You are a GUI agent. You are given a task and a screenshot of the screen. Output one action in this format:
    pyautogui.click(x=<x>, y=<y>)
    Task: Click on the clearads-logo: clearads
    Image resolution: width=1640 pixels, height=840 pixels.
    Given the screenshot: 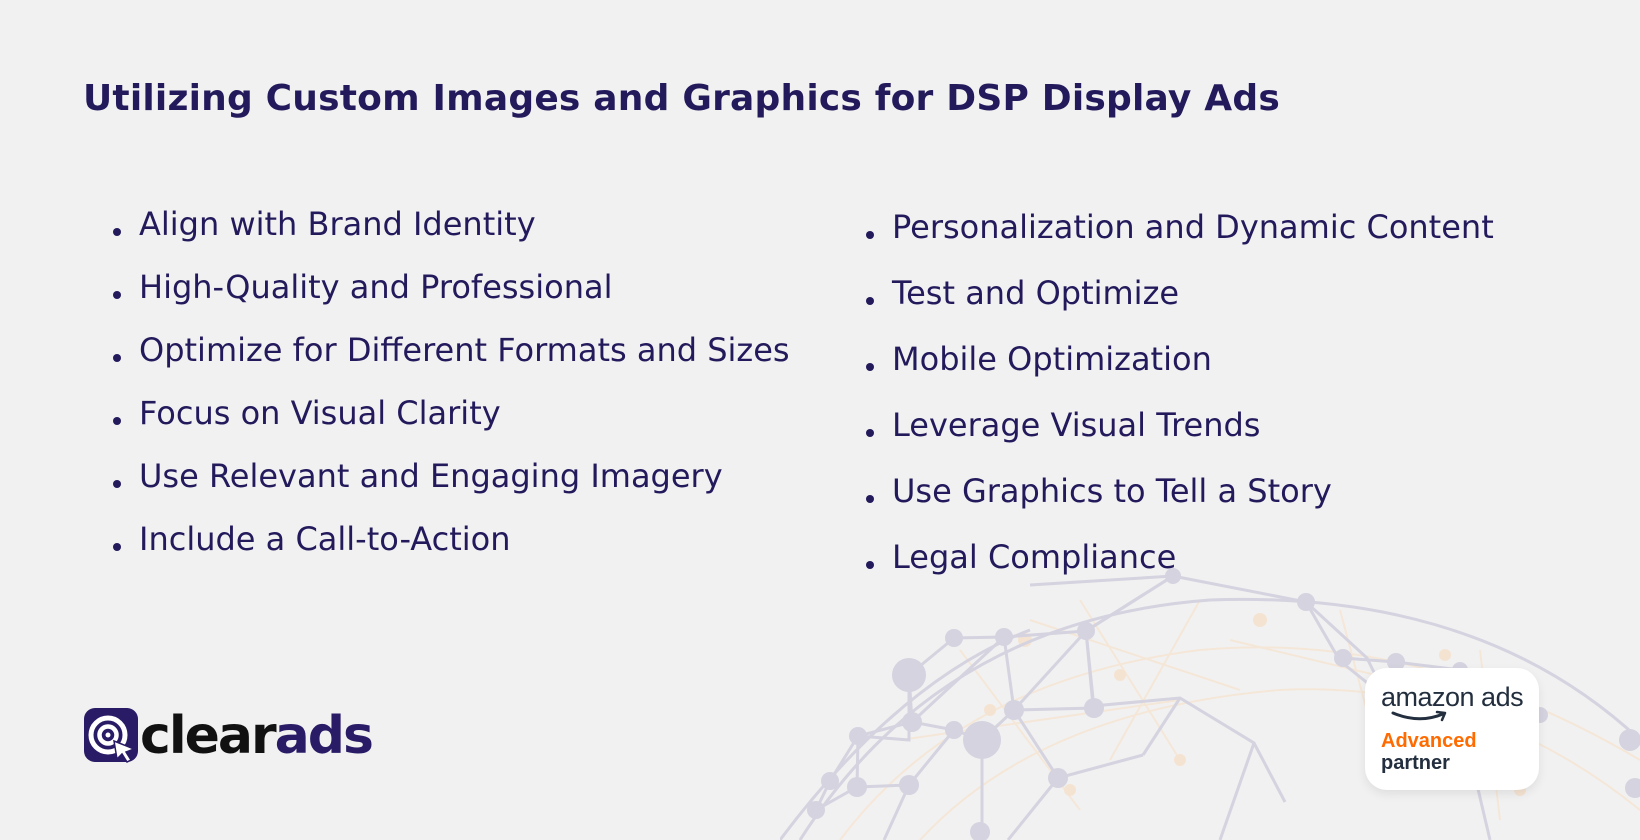 What is the action you would take?
    pyautogui.click(x=229, y=736)
    